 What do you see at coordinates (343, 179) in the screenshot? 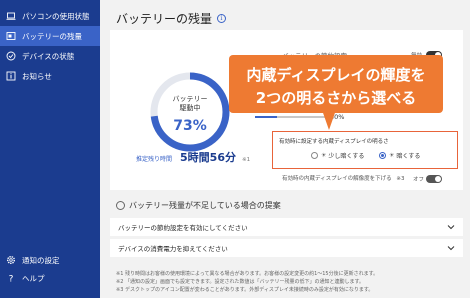
I see `lower-resolution-label: 有効時の内蔵ディスプレイの解像度を下げる ※3` at bounding box center [343, 179].